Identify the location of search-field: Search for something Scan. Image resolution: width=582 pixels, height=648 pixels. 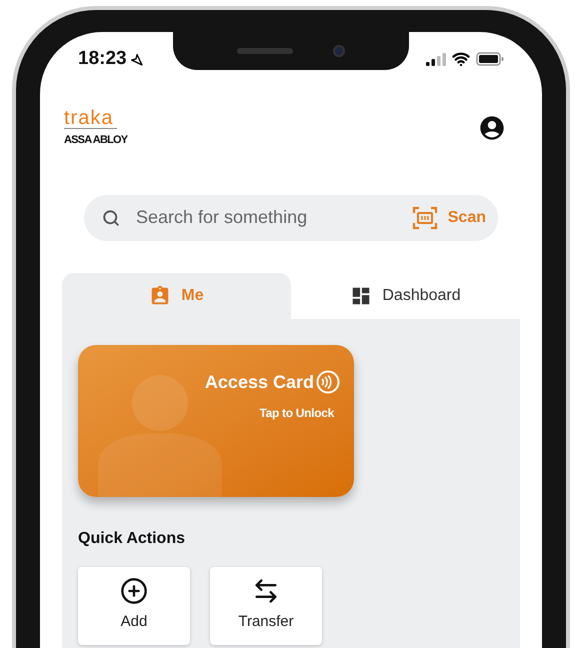
(291, 217).